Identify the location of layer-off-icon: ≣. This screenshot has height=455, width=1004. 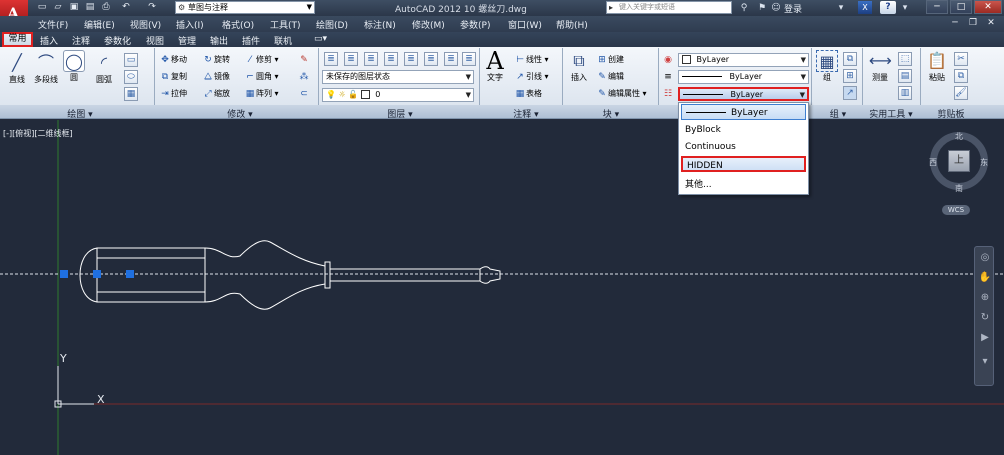
(411, 59).